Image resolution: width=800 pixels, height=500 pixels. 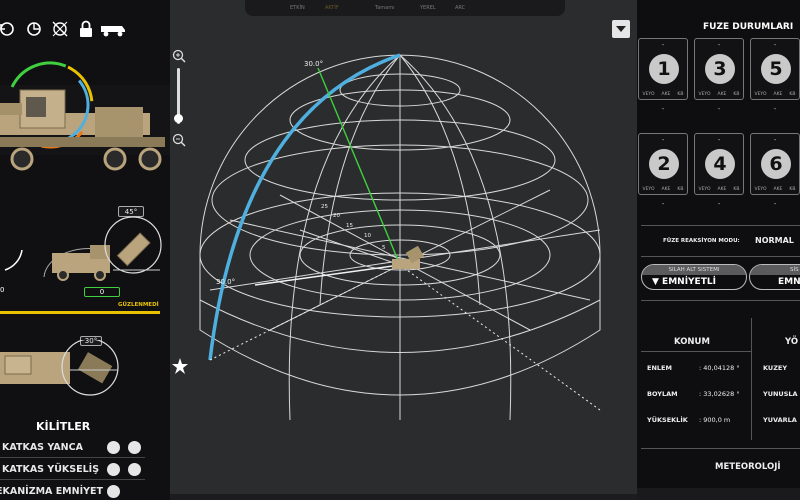 I want to click on range-label: 15, so click(x=349, y=226).